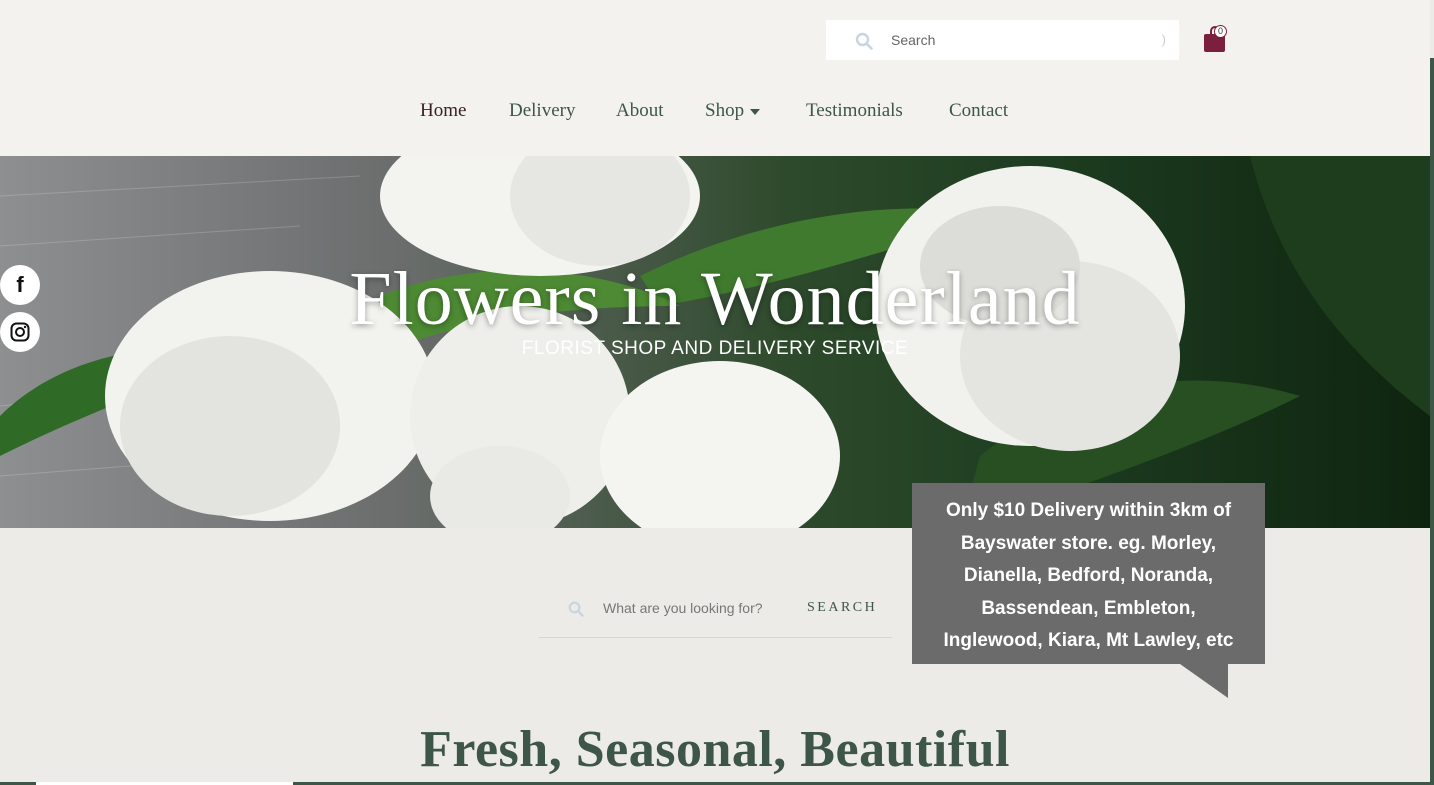  What do you see at coordinates (683, 608) in the screenshot?
I see `product-search-input: What are you looking for?` at bounding box center [683, 608].